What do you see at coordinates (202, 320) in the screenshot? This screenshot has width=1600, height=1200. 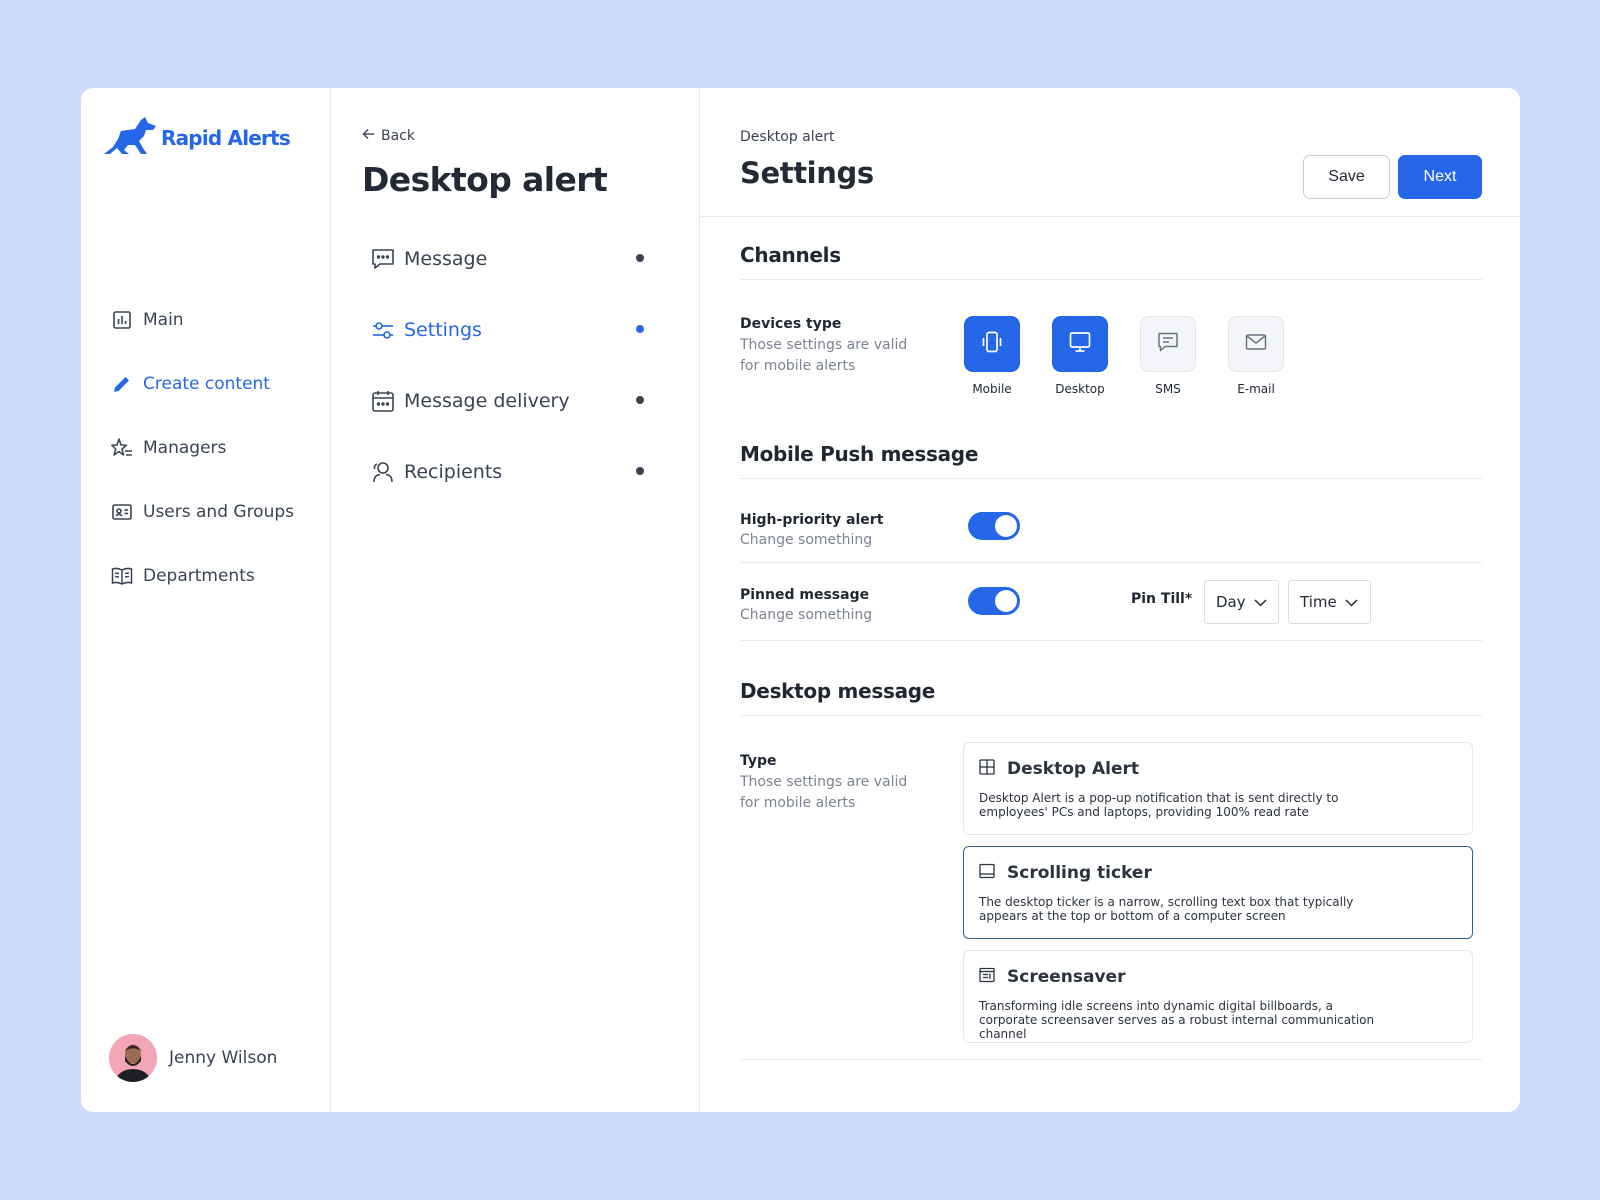 I see `sidebar-item-main: Main` at bounding box center [202, 320].